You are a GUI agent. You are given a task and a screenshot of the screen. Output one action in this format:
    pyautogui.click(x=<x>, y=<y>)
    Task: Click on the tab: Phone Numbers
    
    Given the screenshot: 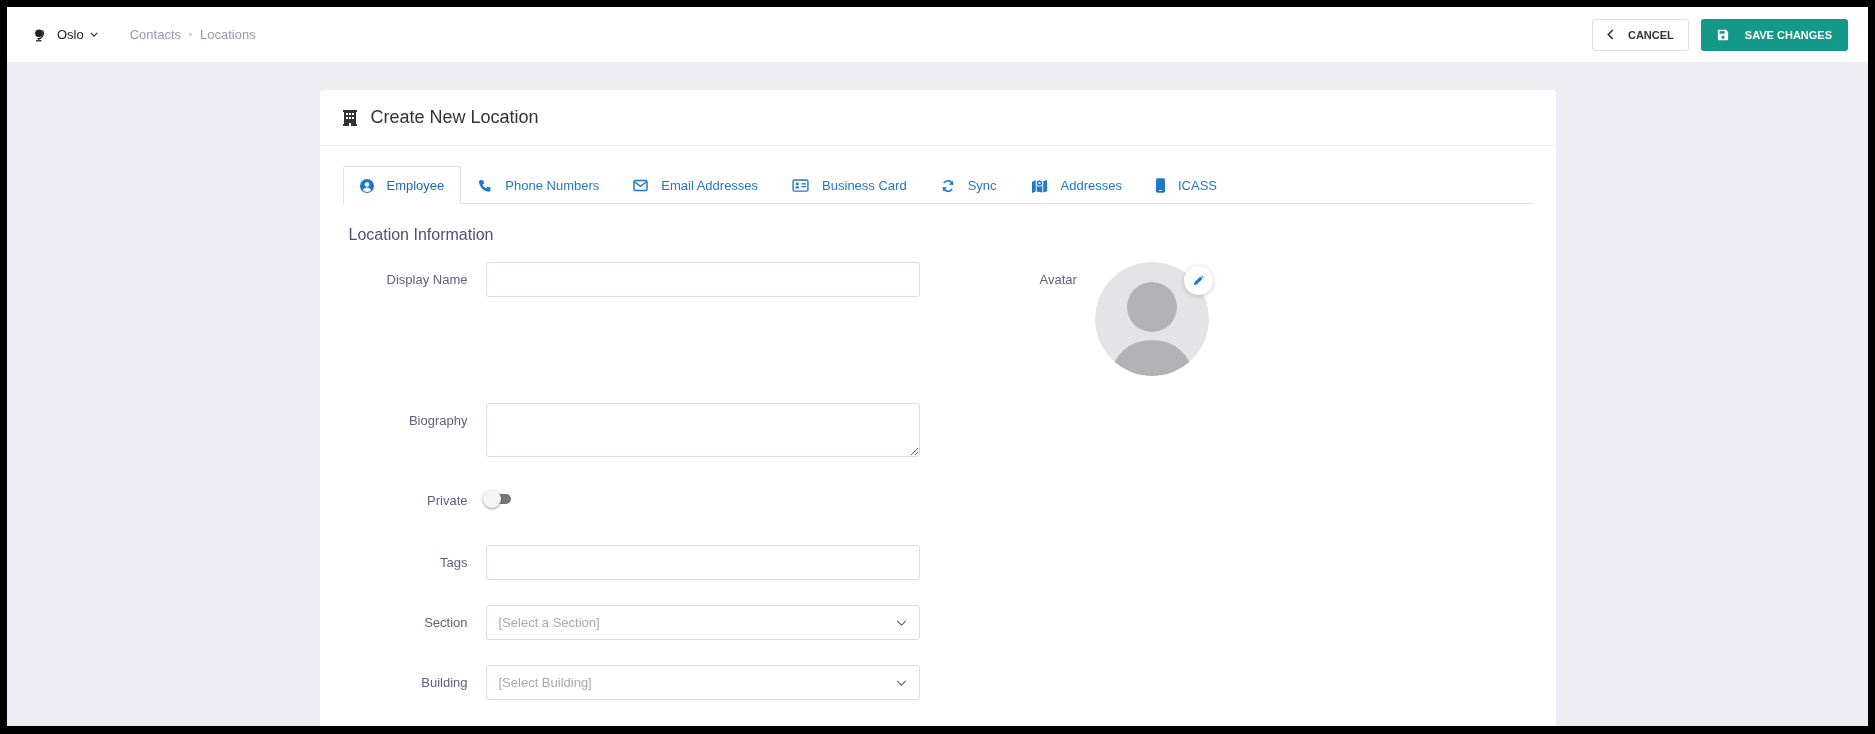 What is the action you would take?
    pyautogui.click(x=539, y=185)
    